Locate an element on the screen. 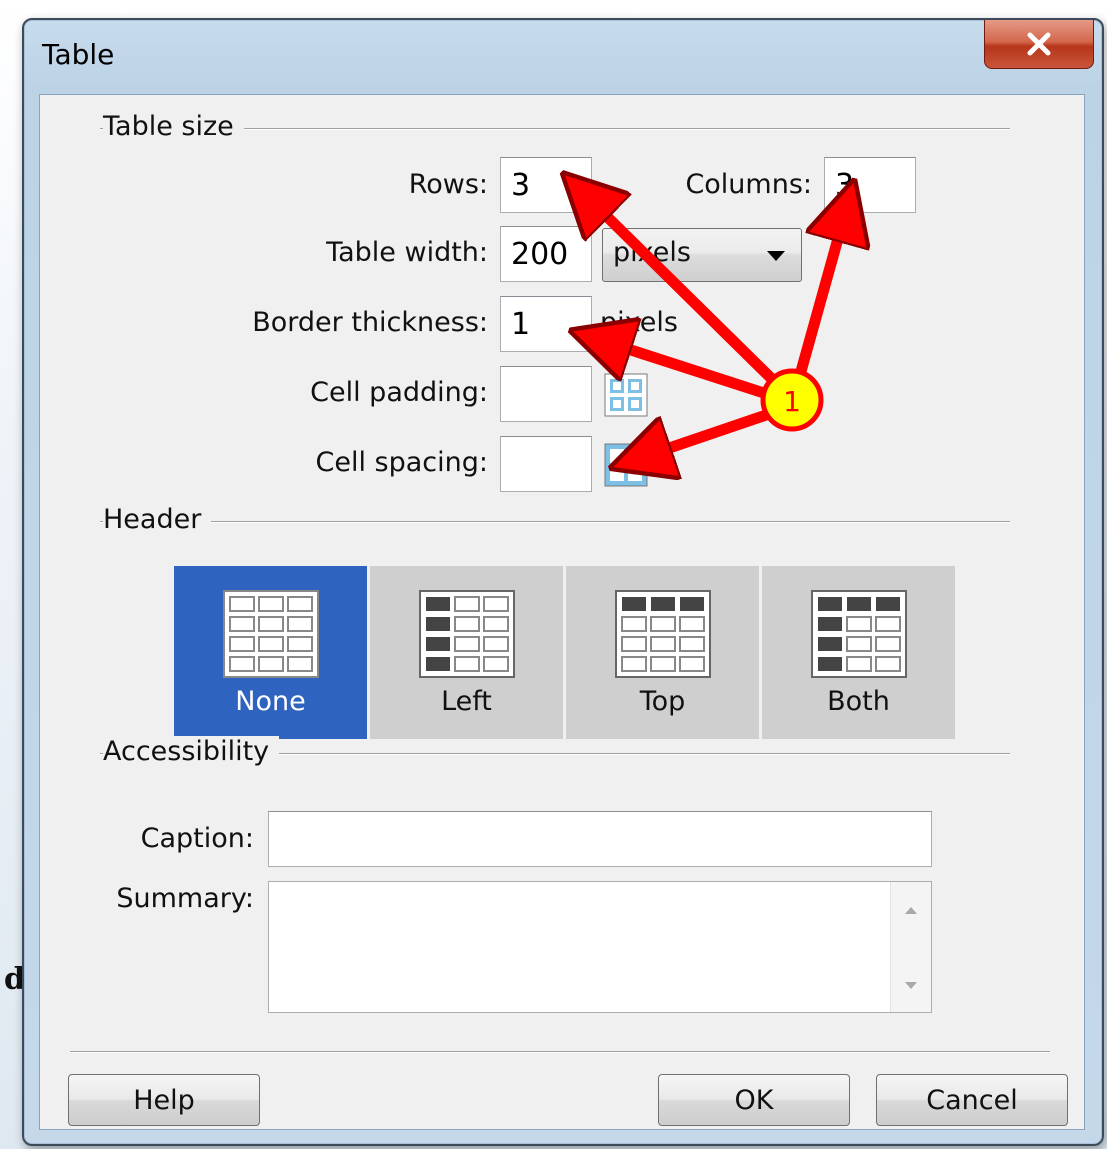  header-option-left-label: Left is located at coordinates (466, 701).